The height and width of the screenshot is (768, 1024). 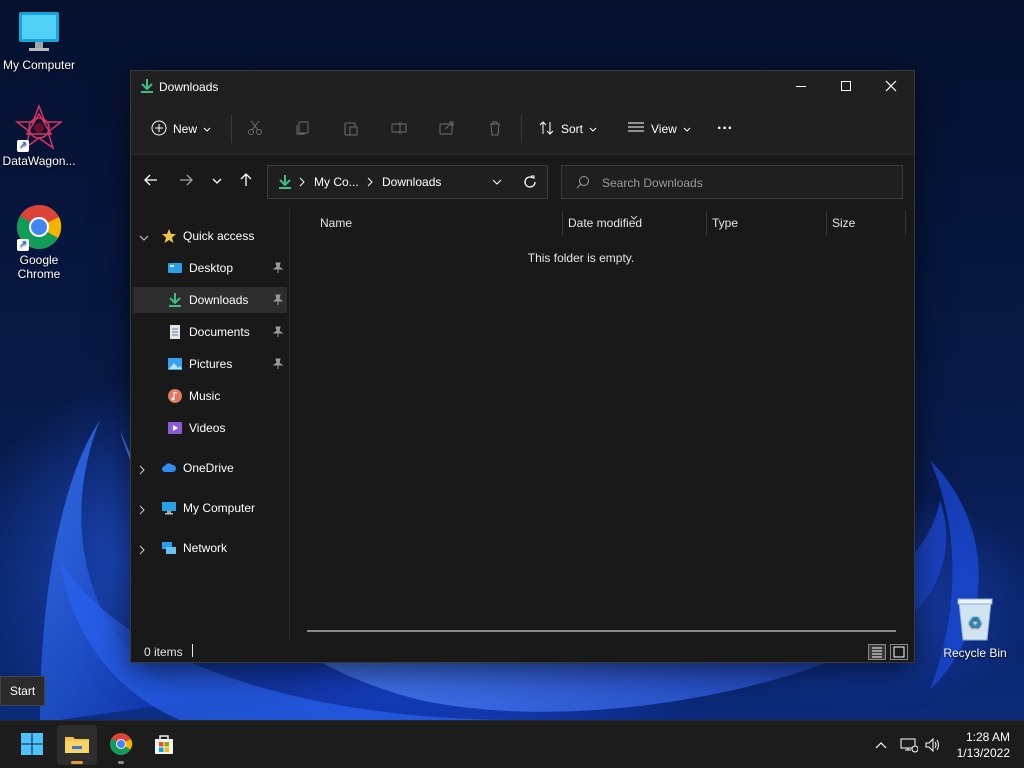 I want to click on forward-button, so click(x=186, y=181).